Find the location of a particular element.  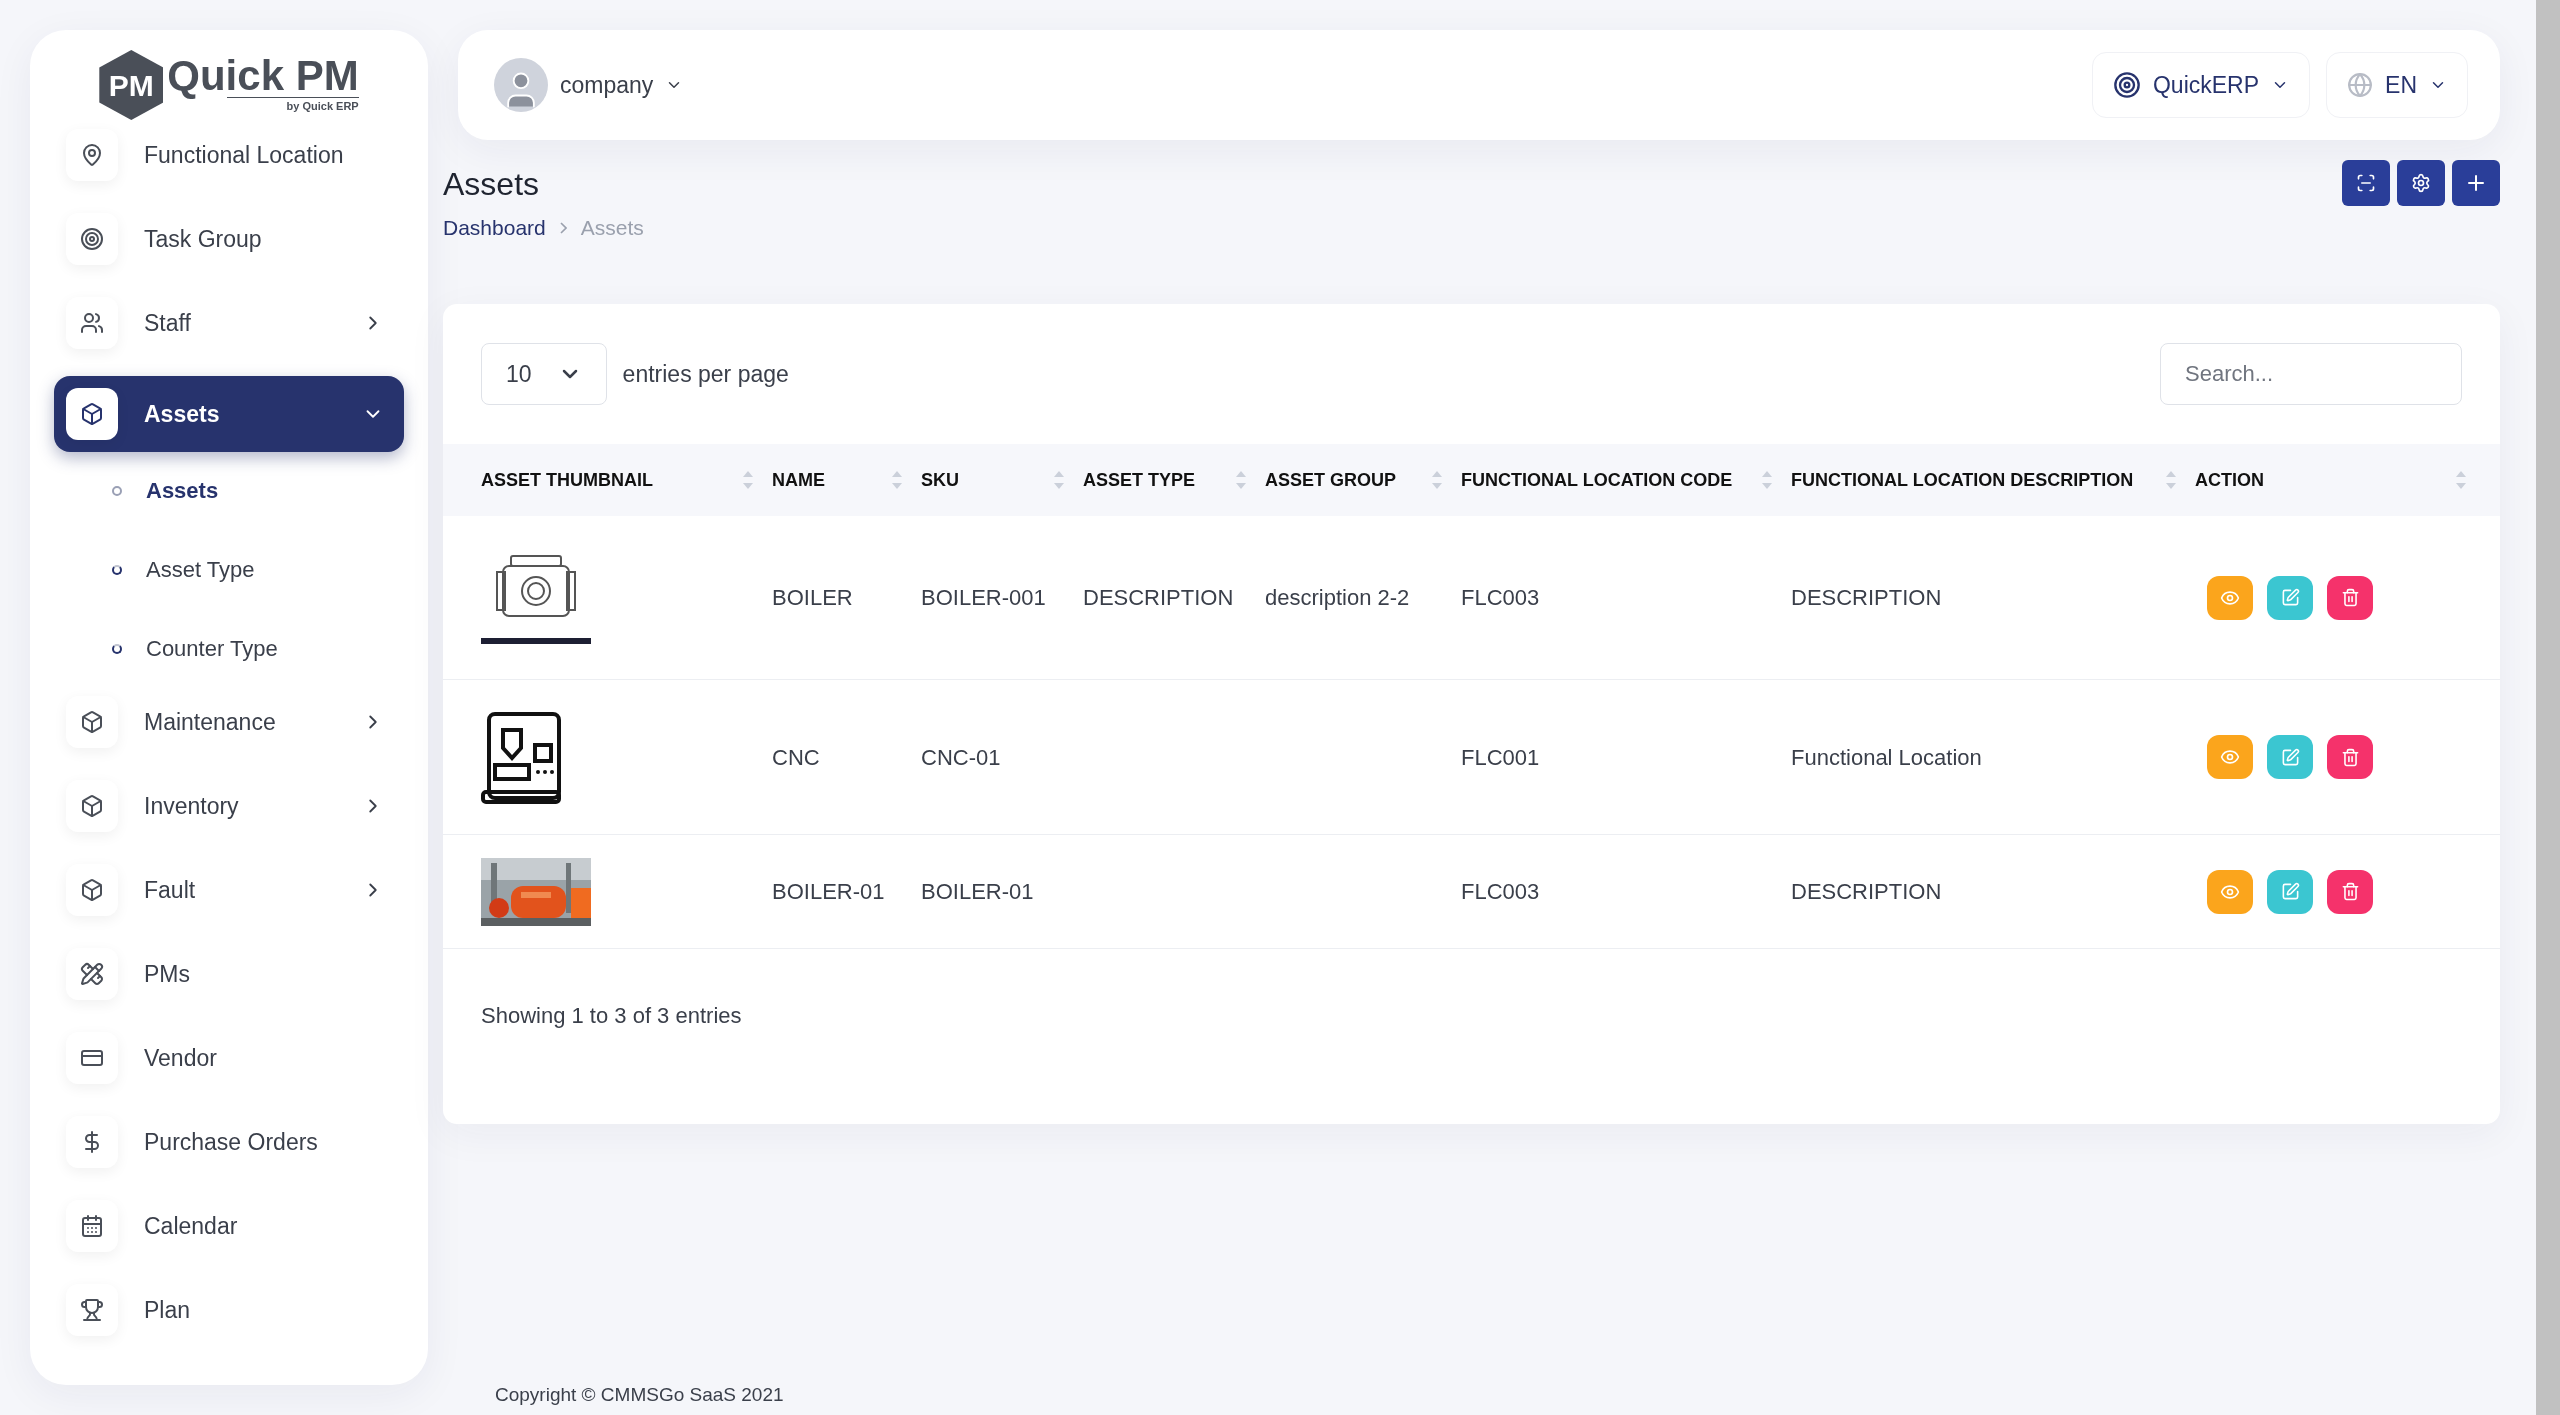

breadcrumb-link: Dashboard is located at coordinates (494, 228).